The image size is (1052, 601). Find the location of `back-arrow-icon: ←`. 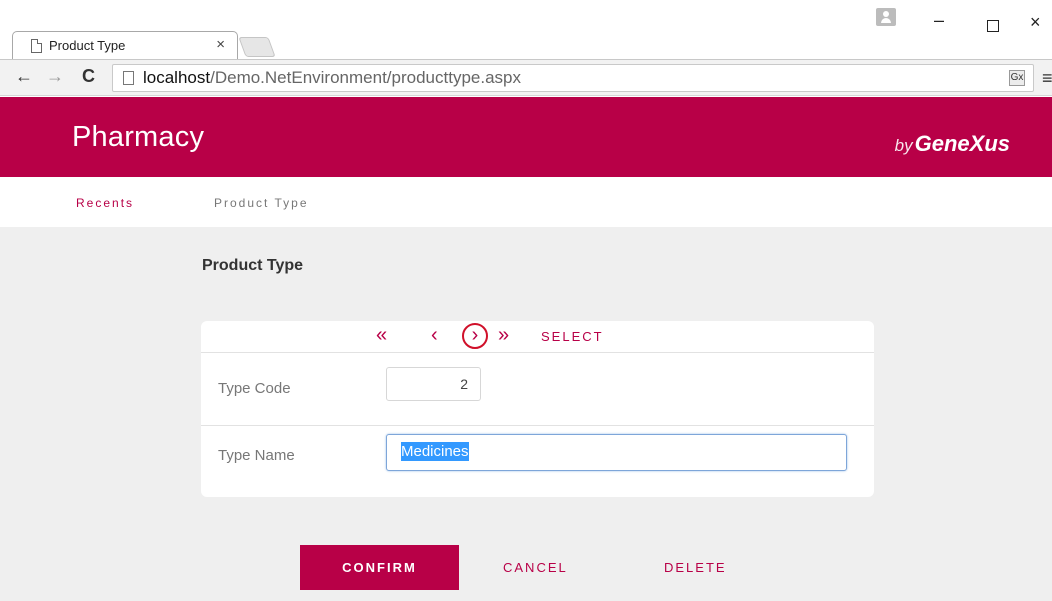

back-arrow-icon: ← is located at coordinates (24, 76).